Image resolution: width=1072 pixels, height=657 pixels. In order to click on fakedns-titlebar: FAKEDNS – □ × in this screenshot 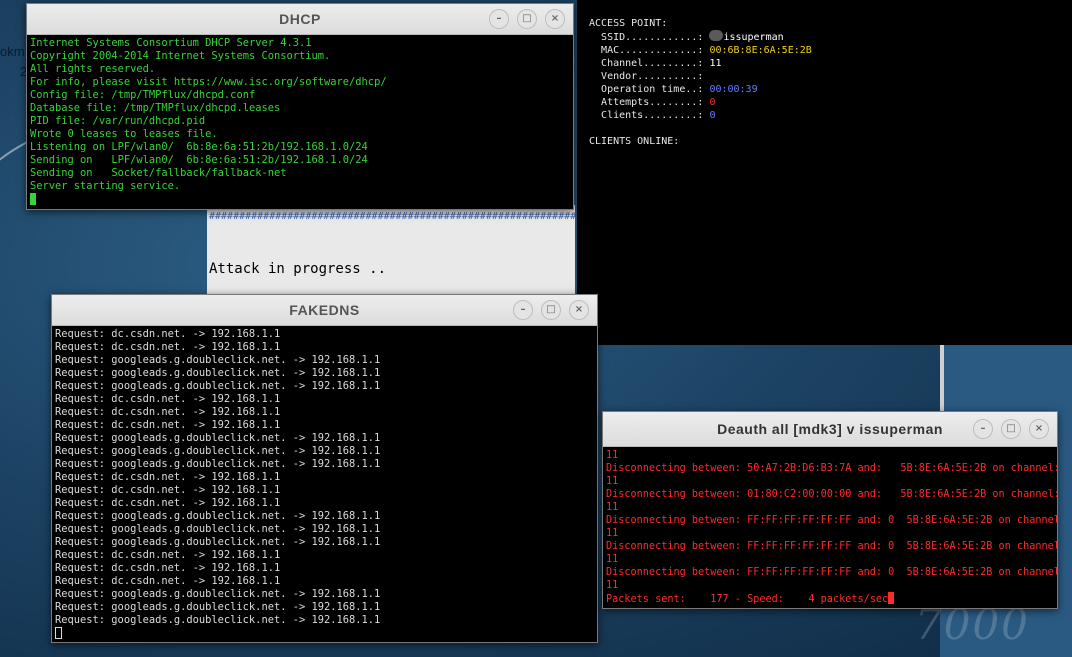, I will do `click(324, 310)`.